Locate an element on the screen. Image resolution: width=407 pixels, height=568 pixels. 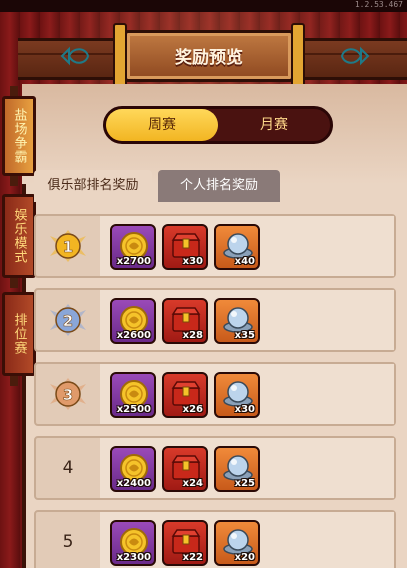
rank-number: 5 is located at coordinates (68, 542).